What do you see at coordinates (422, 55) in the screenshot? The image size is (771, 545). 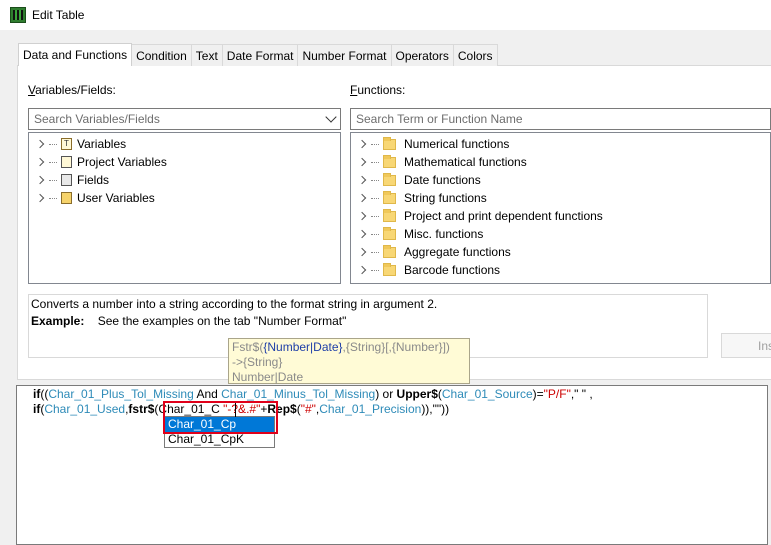 I see `tab-operators: Operators` at bounding box center [422, 55].